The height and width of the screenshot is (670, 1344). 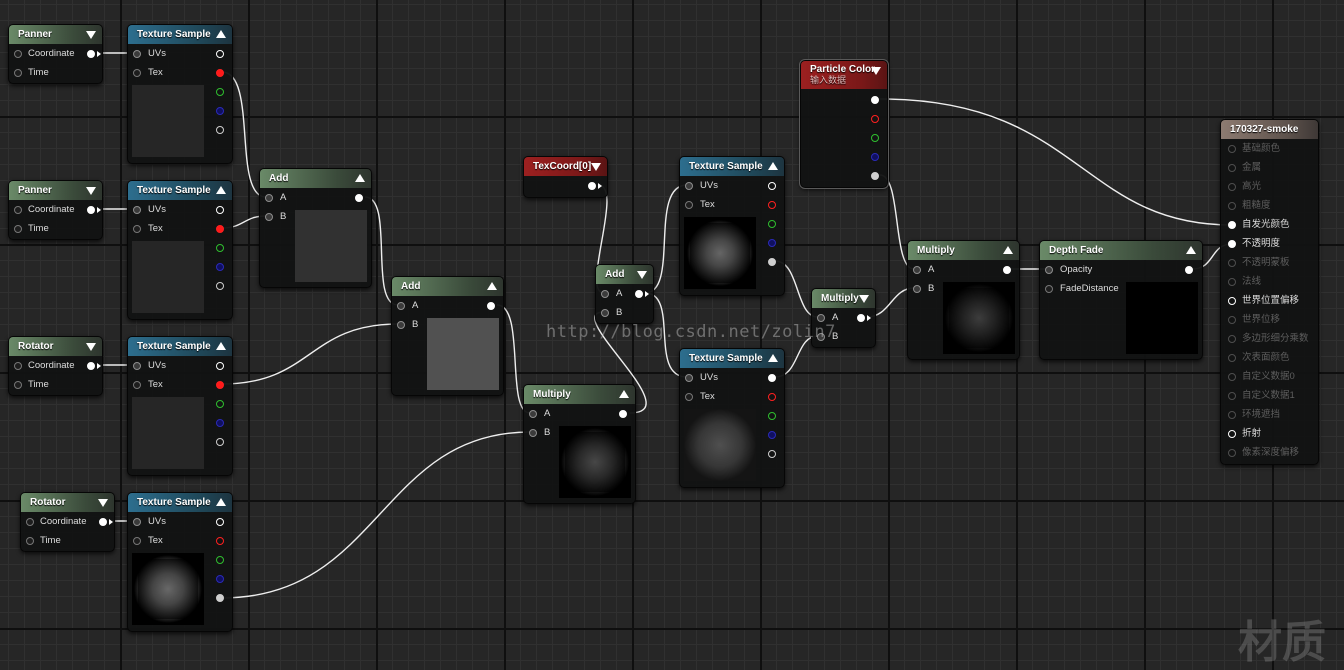 What do you see at coordinates (732, 226) in the screenshot?
I see `texture-sample-node: Texture Sample UVs Tex` at bounding box center [732, 226].